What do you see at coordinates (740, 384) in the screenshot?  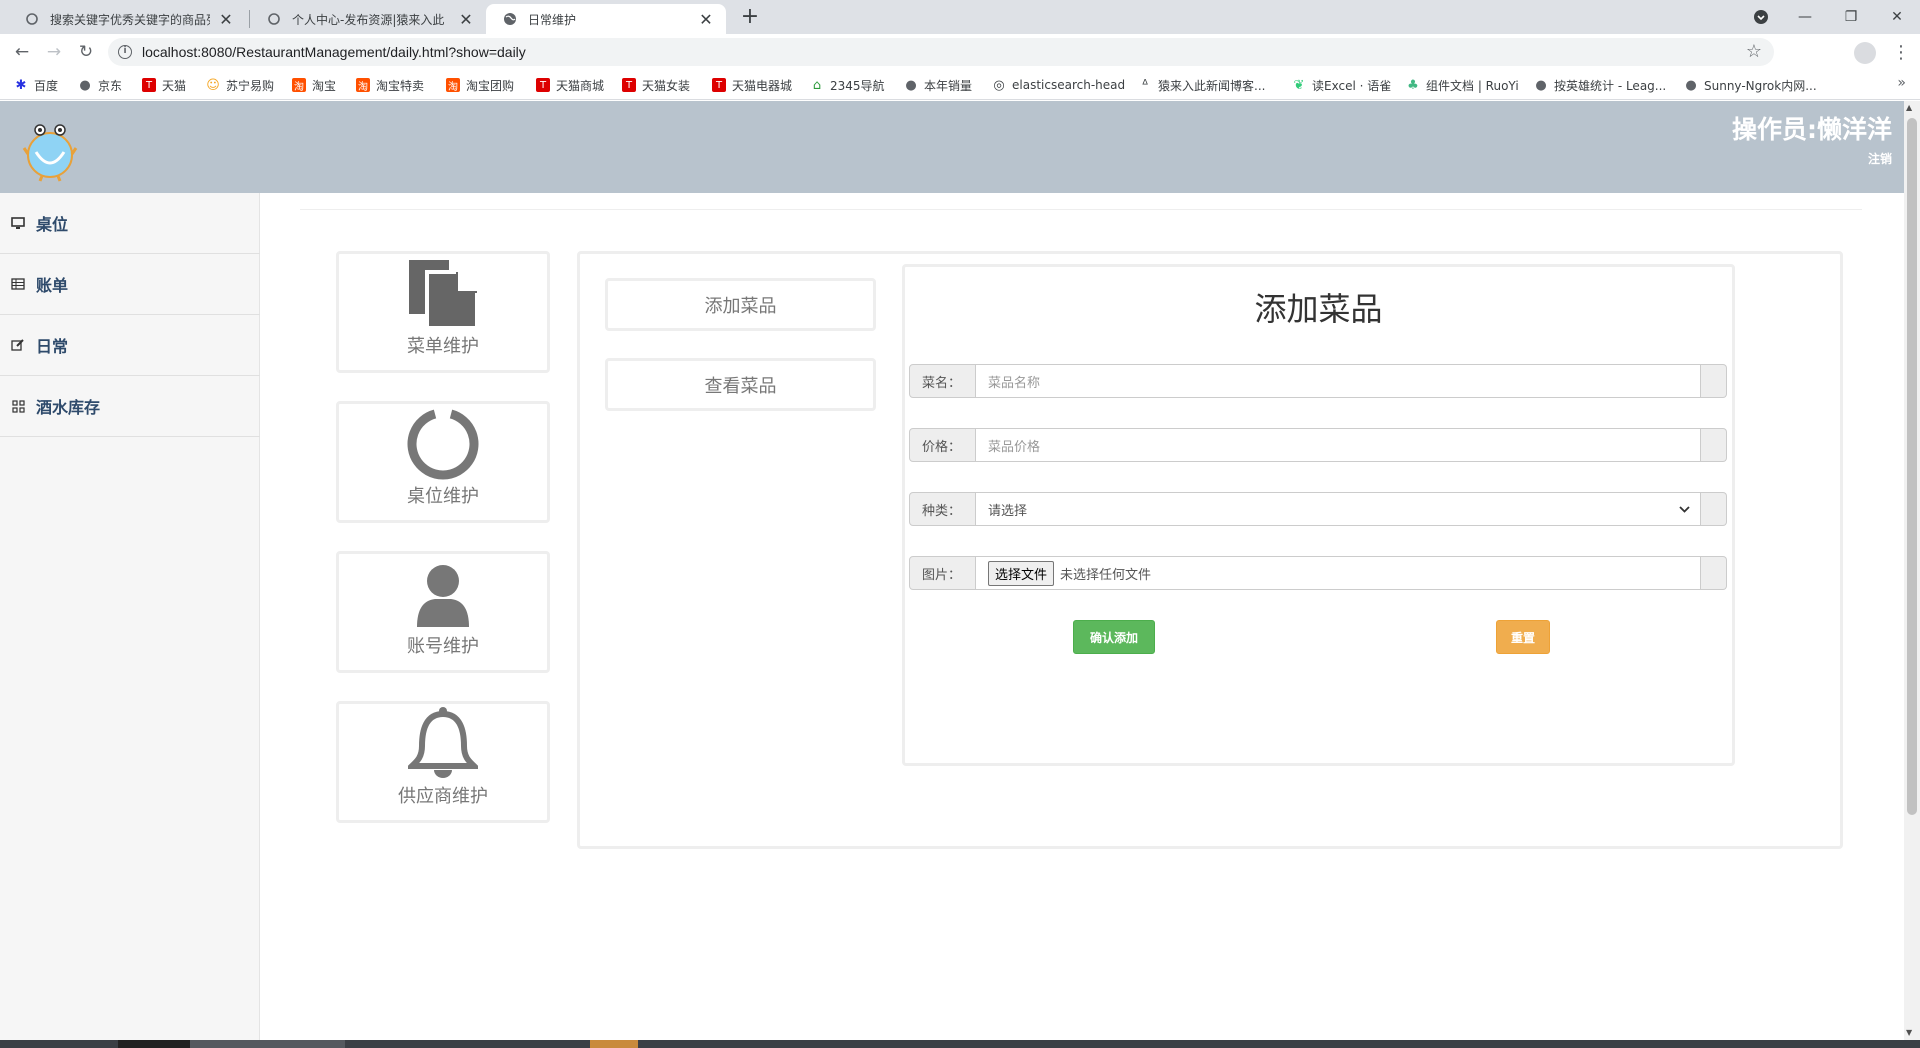 I see `view-dishes-button: 查看菜品` at bounding box center [740, 384].